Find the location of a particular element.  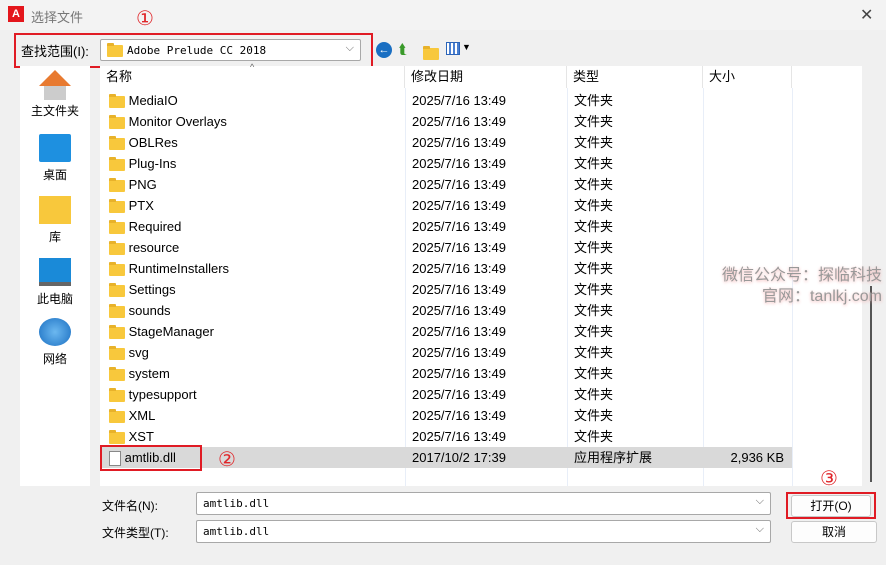

file-row: XML 2025/7/16 13:49 文件夹 is located at coordinates (446, 415).